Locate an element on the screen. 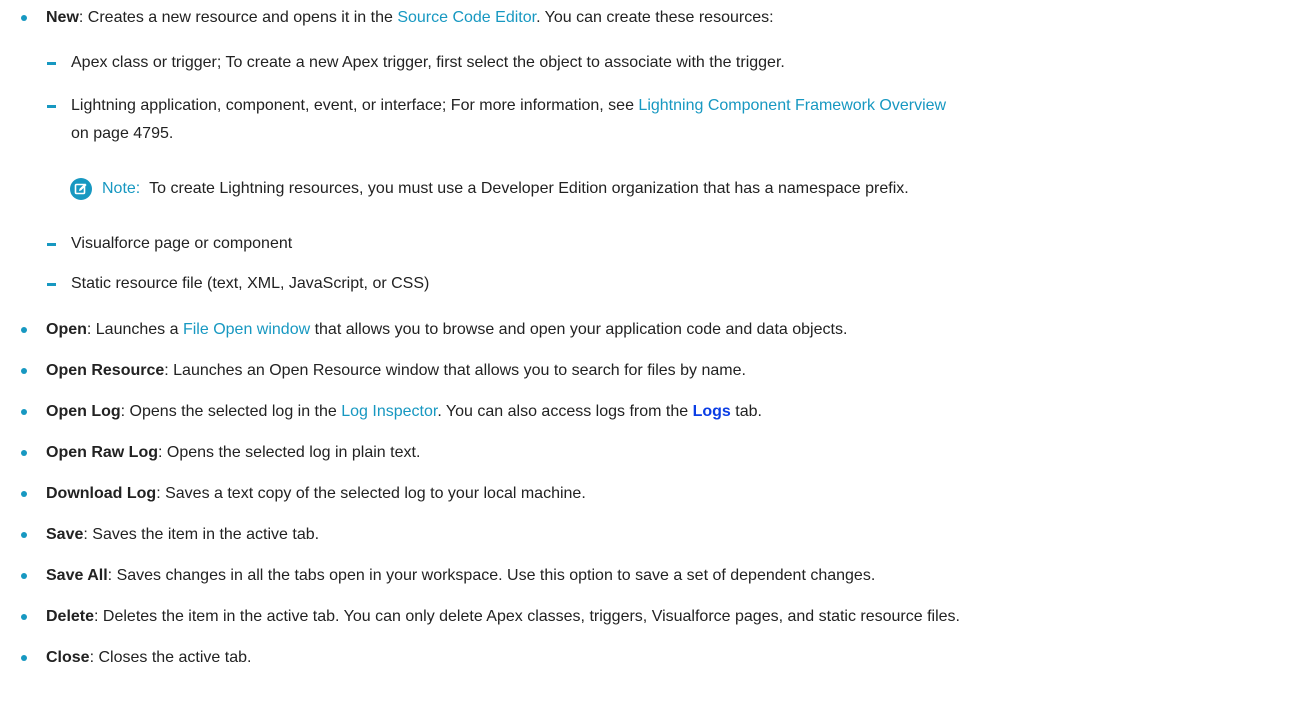  item-text: . You can also access logs from the is located at coordinates (565, 411).